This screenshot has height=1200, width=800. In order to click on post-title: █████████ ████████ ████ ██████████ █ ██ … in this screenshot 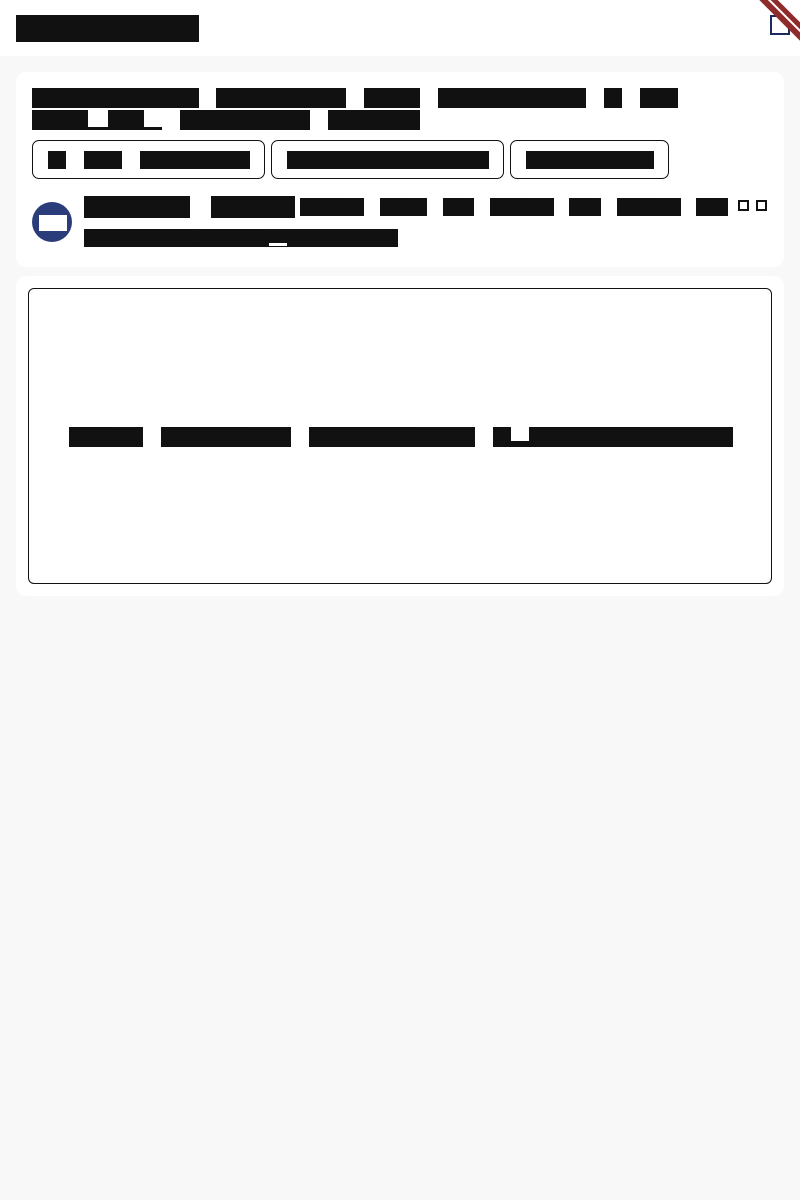, I will do `click(400, 110)`.